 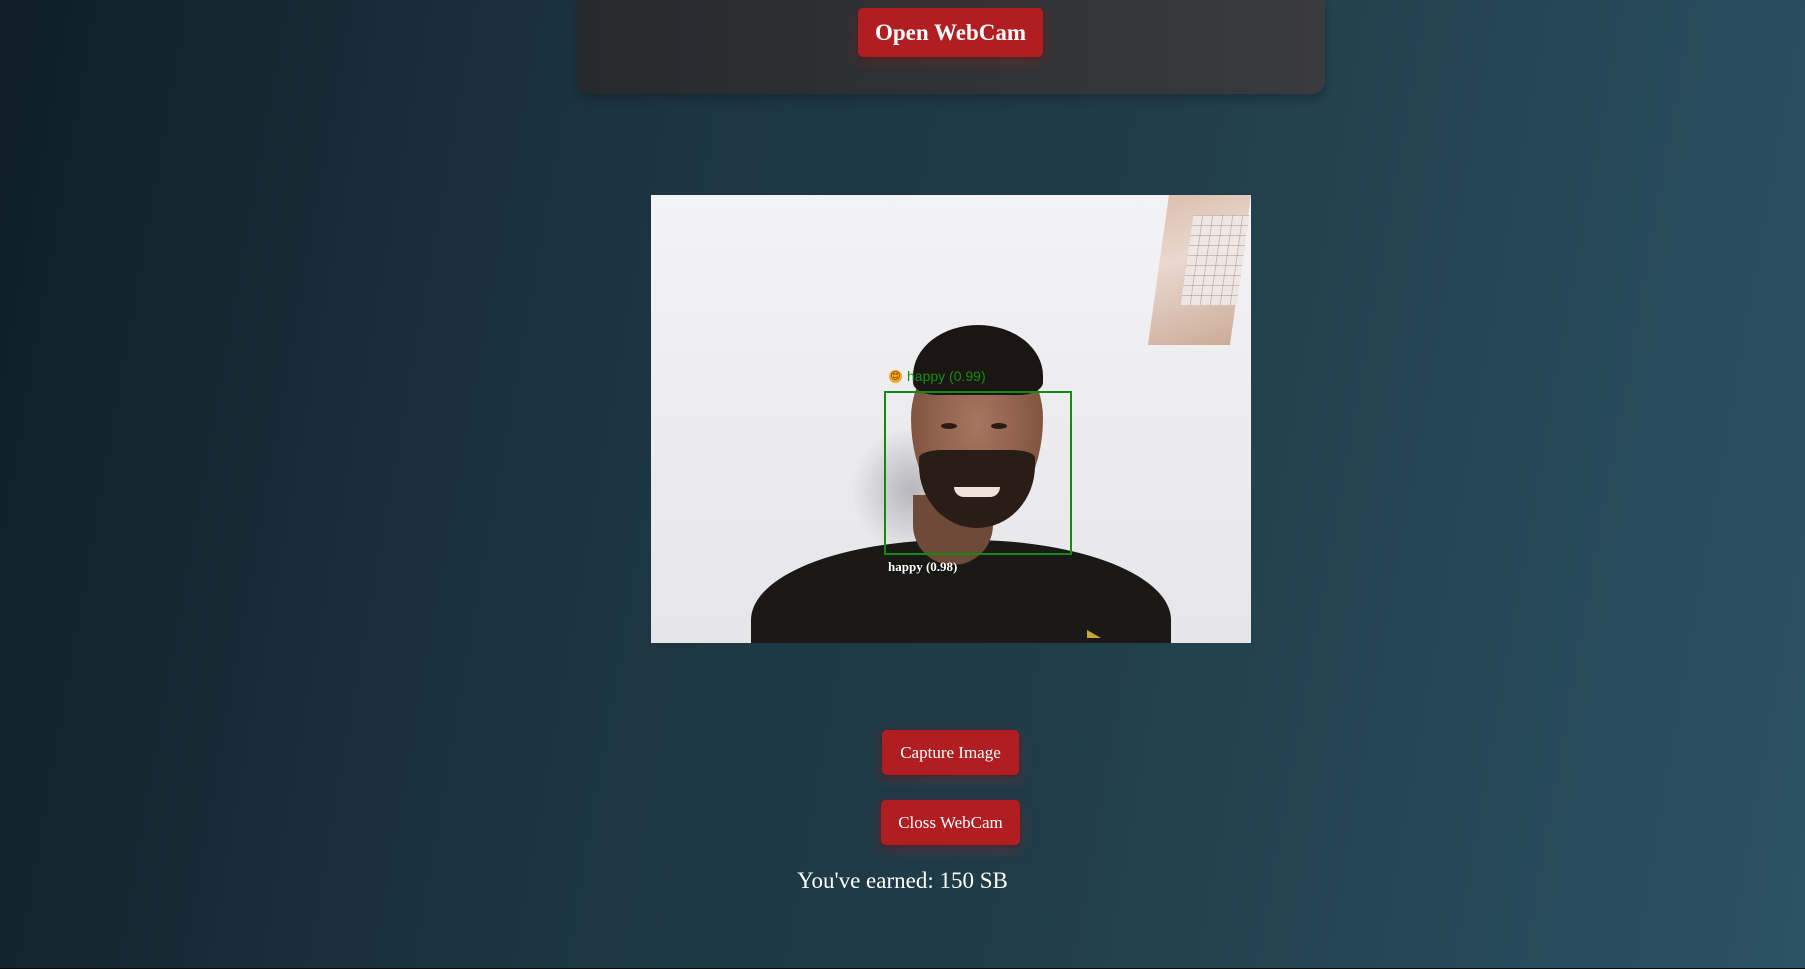 I want to click on earned-points-text: You've earned: 150 SB, so click(x=902, y=880).